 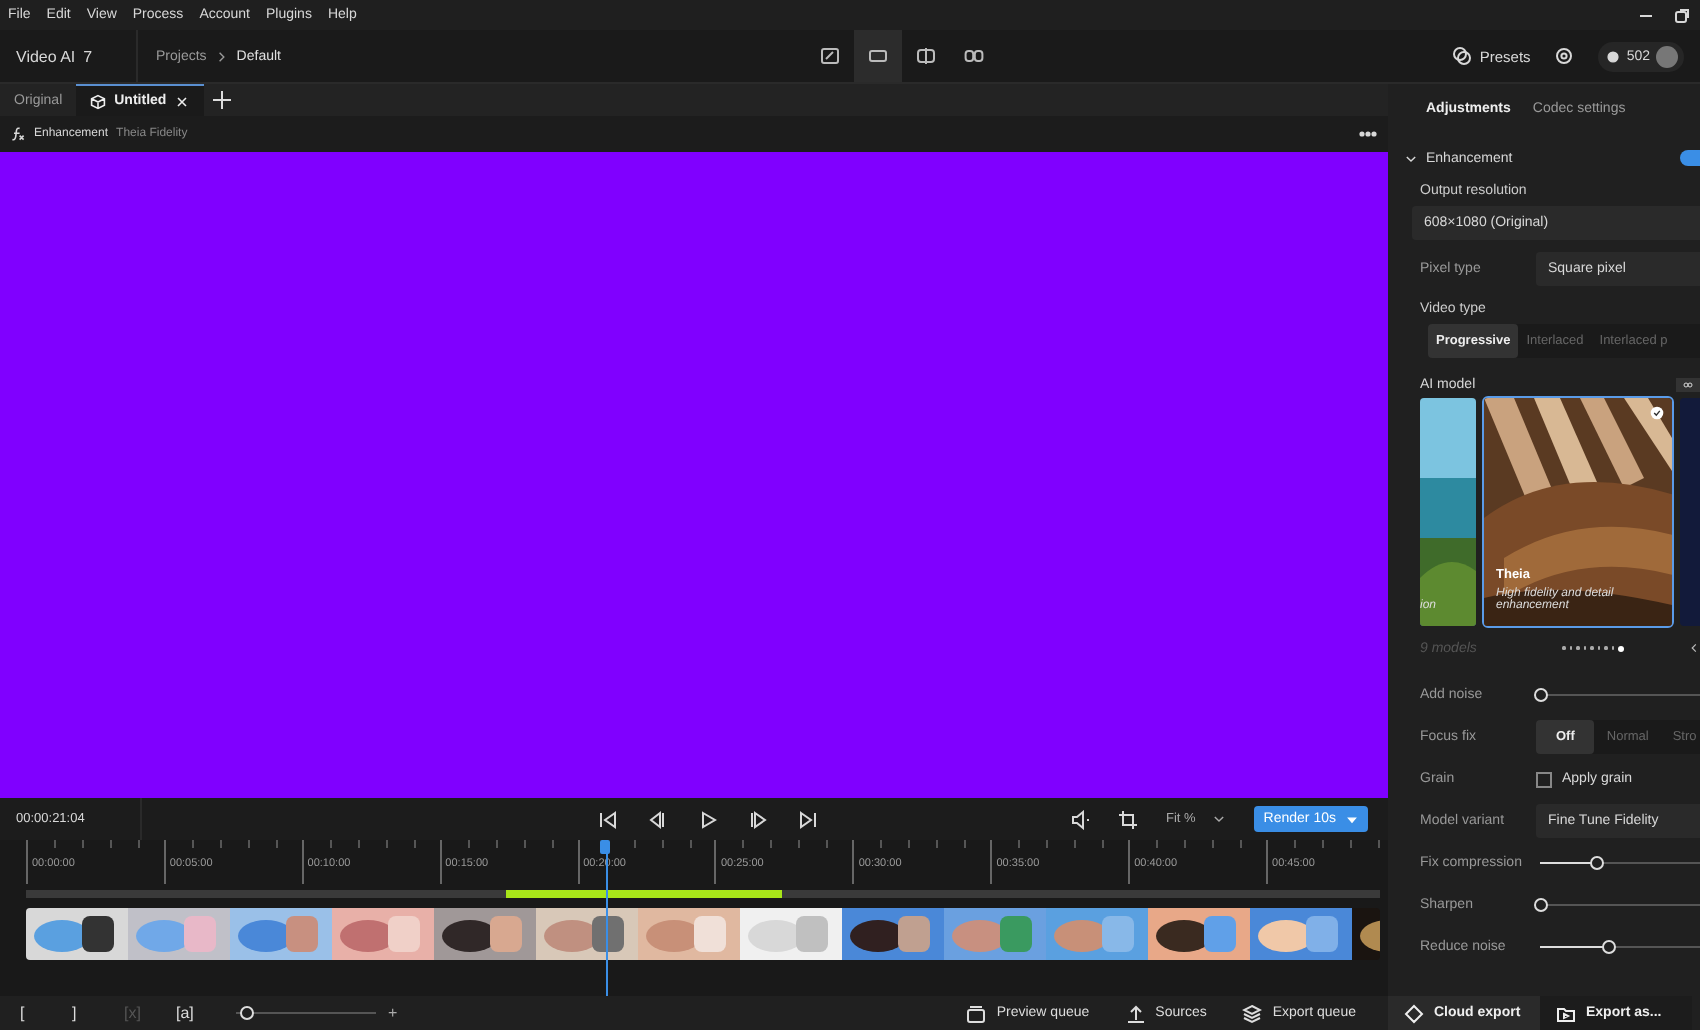 I want to click on avatar, so click(x=1667, y=56).